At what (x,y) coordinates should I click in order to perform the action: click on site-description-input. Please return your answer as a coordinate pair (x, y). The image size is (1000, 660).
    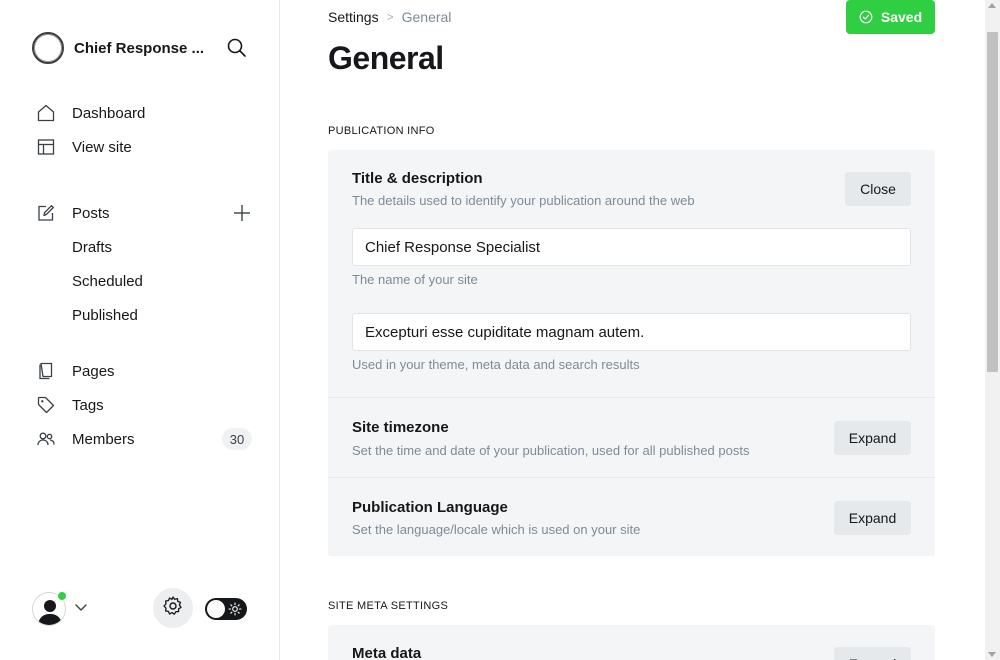
    Looking at the image, I should click on (631, 332).